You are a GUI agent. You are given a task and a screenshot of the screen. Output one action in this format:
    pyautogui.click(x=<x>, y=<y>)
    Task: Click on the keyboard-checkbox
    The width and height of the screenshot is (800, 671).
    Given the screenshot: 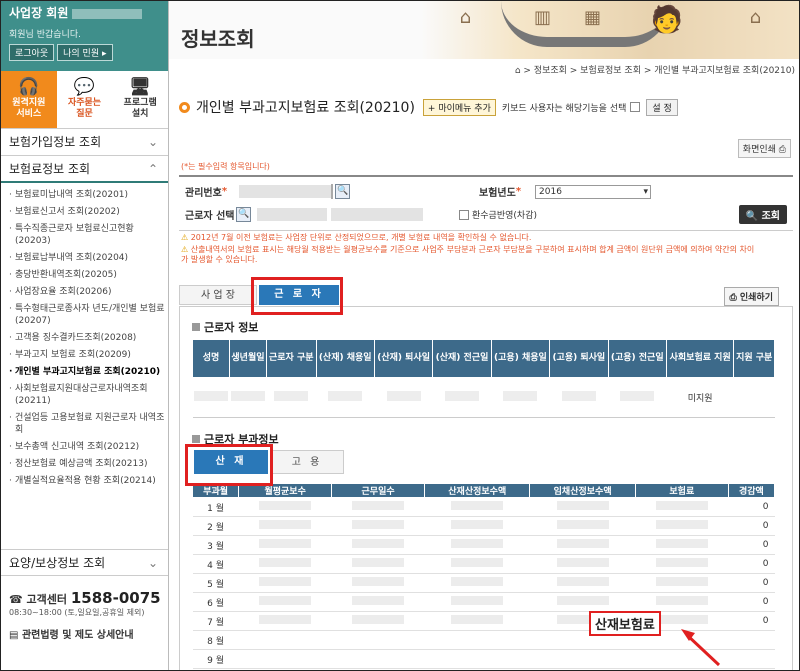 What is the action you would take?
    pyautogui.click(x=635, y=107)
    